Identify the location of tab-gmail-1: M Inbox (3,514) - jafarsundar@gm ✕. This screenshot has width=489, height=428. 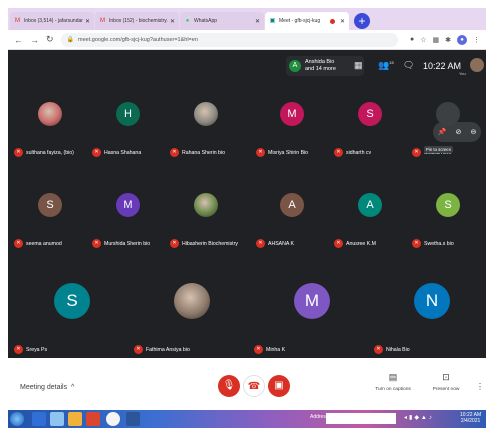
(52, 21).